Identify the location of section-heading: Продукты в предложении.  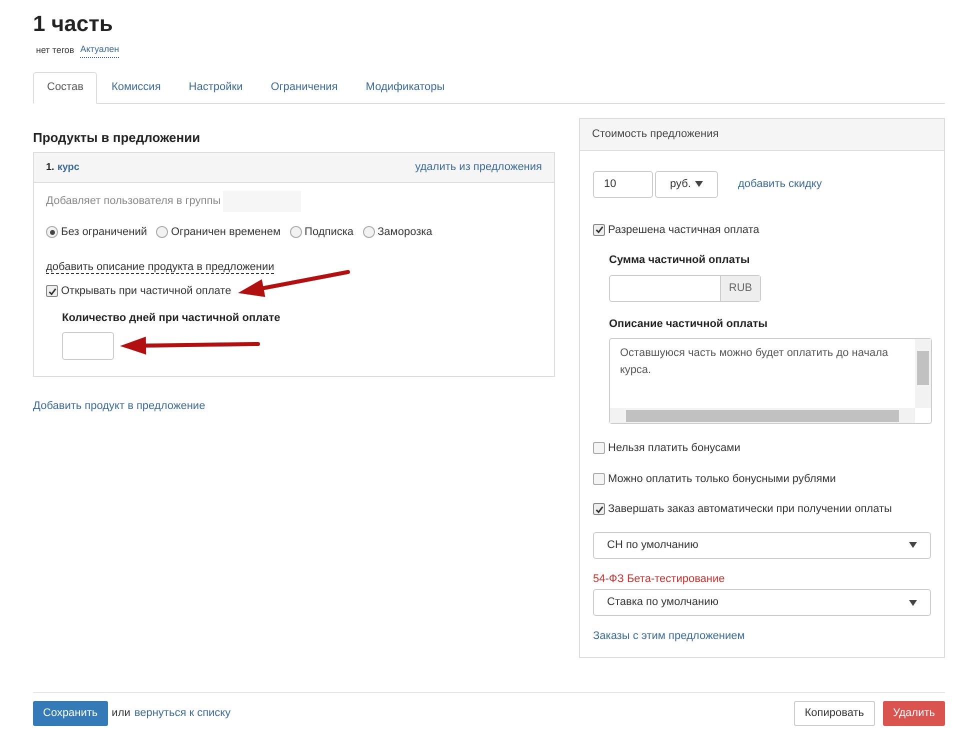
(117, 137).